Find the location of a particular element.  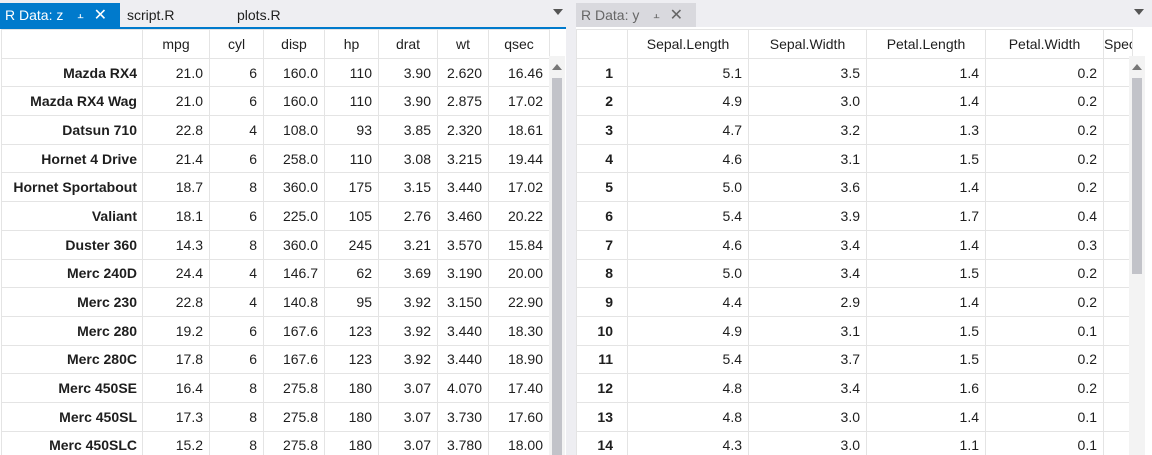

table-cell: 3.15 is located at coordinates (408, 187).